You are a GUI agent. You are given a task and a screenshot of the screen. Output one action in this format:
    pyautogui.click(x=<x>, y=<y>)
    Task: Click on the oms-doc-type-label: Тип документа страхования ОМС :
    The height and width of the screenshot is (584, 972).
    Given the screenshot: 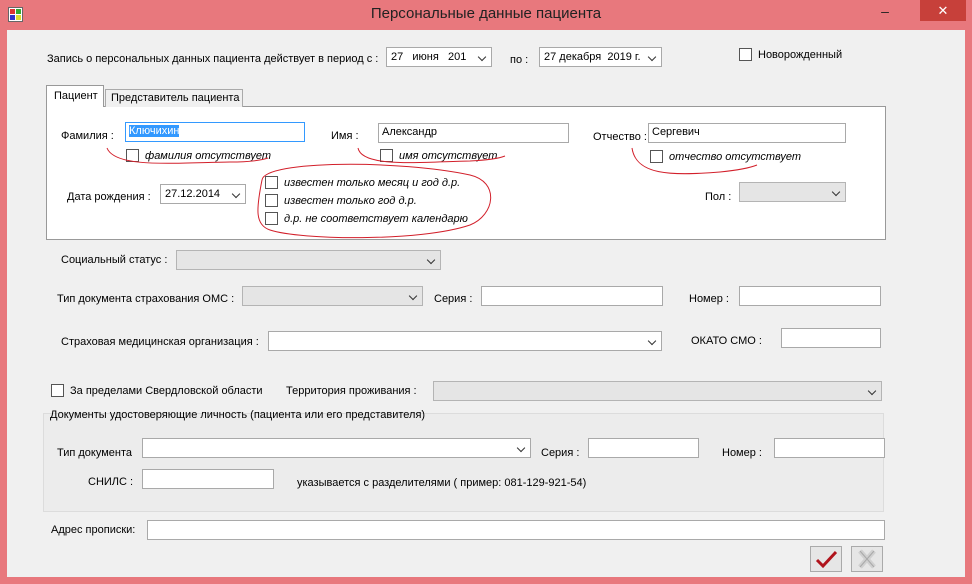 What is the action you would take?
    pyautogui.click(x=146, y=299)
    